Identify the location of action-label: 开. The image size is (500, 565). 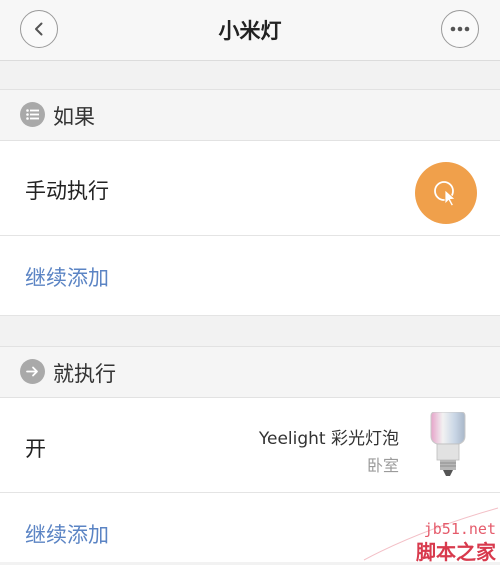
(35, 449).